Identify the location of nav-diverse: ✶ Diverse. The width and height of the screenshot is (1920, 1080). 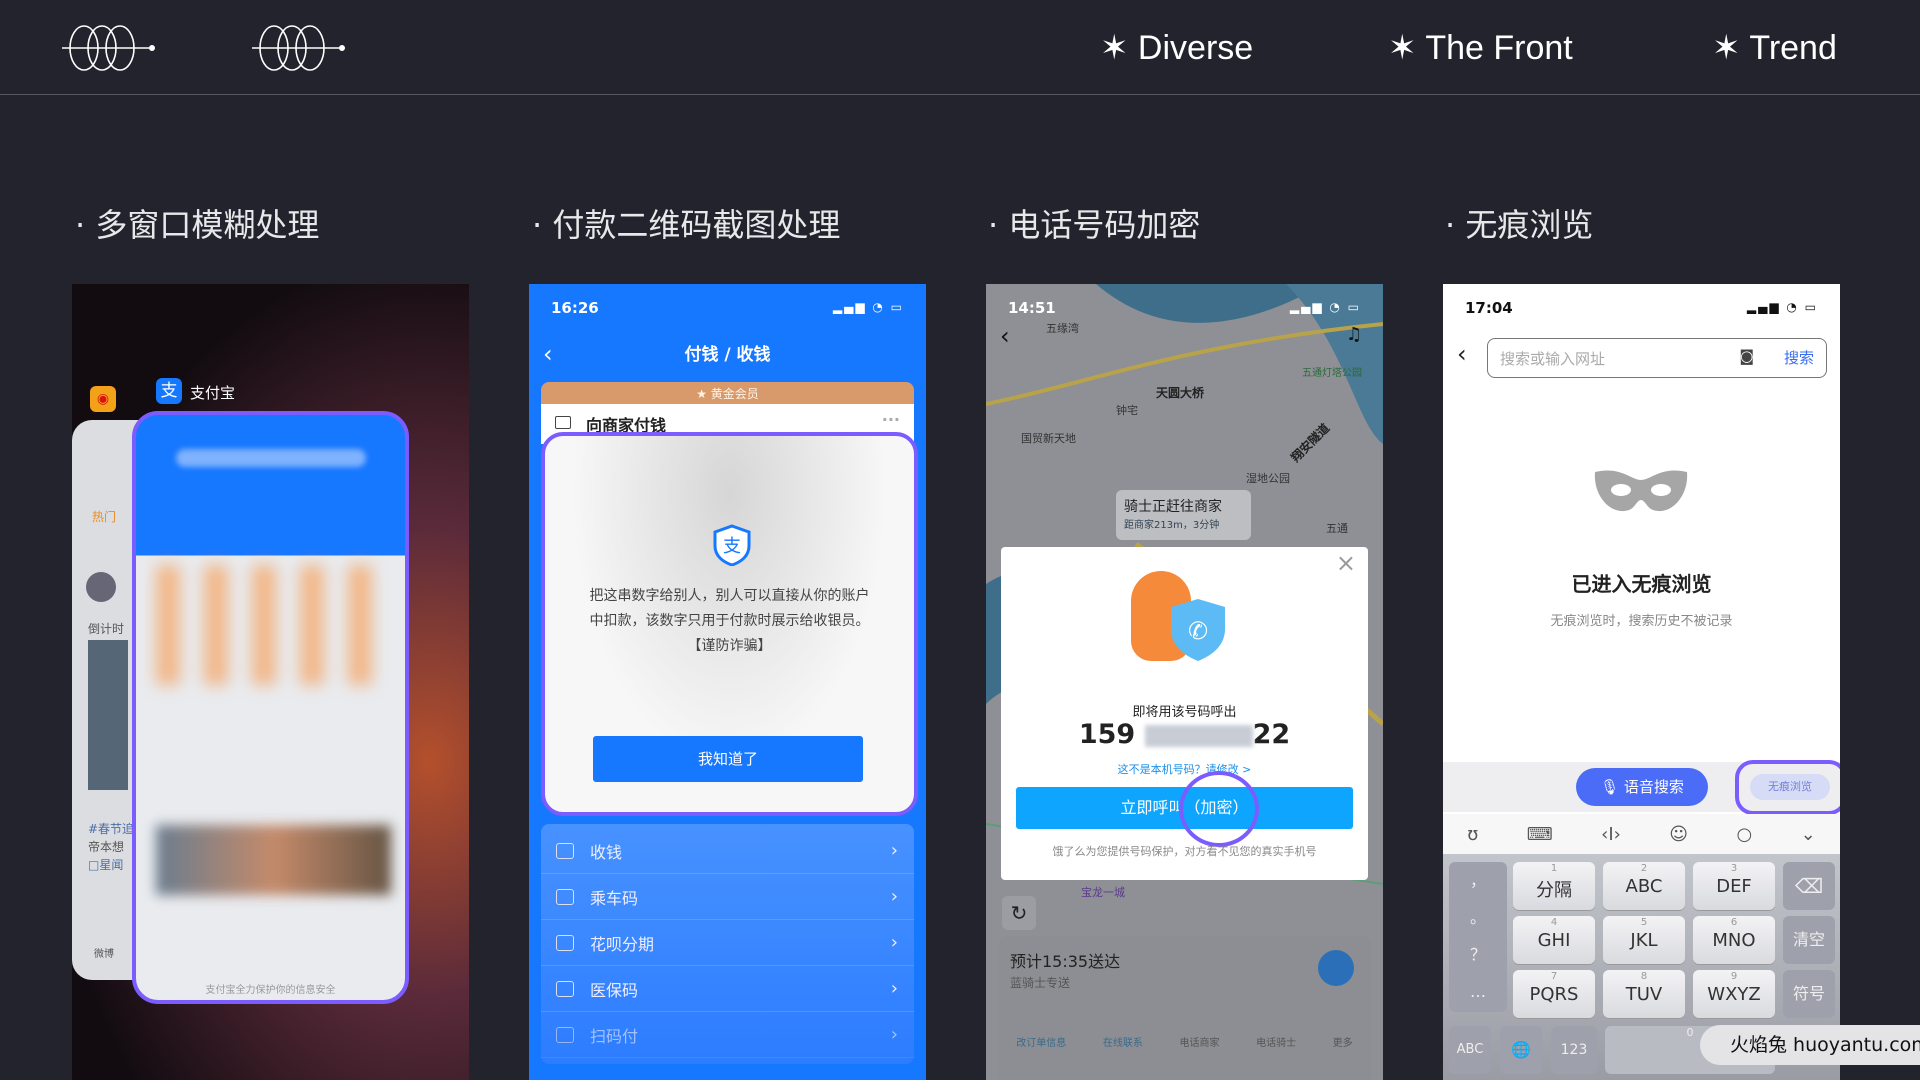
(1176, 48).